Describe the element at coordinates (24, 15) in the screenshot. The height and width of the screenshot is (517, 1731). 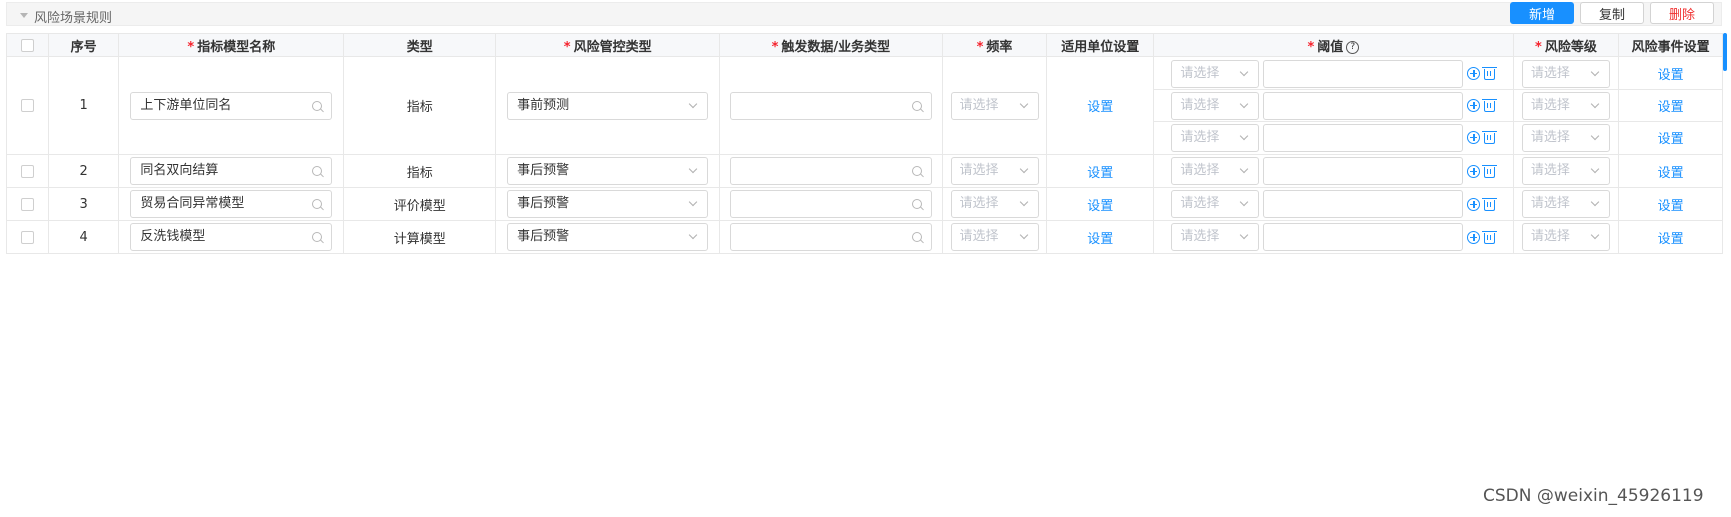
I see `collapse-caret-icon` at that location.